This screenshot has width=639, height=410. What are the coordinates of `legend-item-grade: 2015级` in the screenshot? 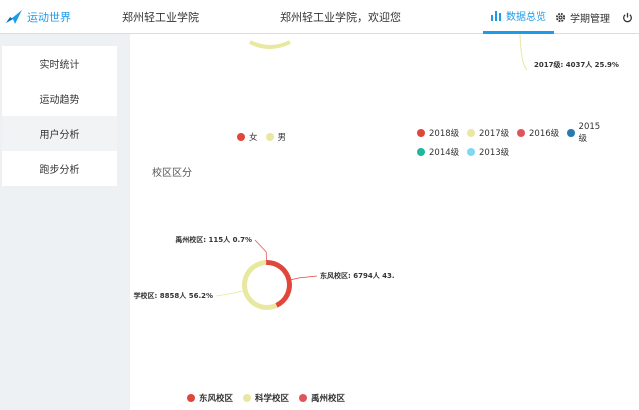 It's located at (587, 133).